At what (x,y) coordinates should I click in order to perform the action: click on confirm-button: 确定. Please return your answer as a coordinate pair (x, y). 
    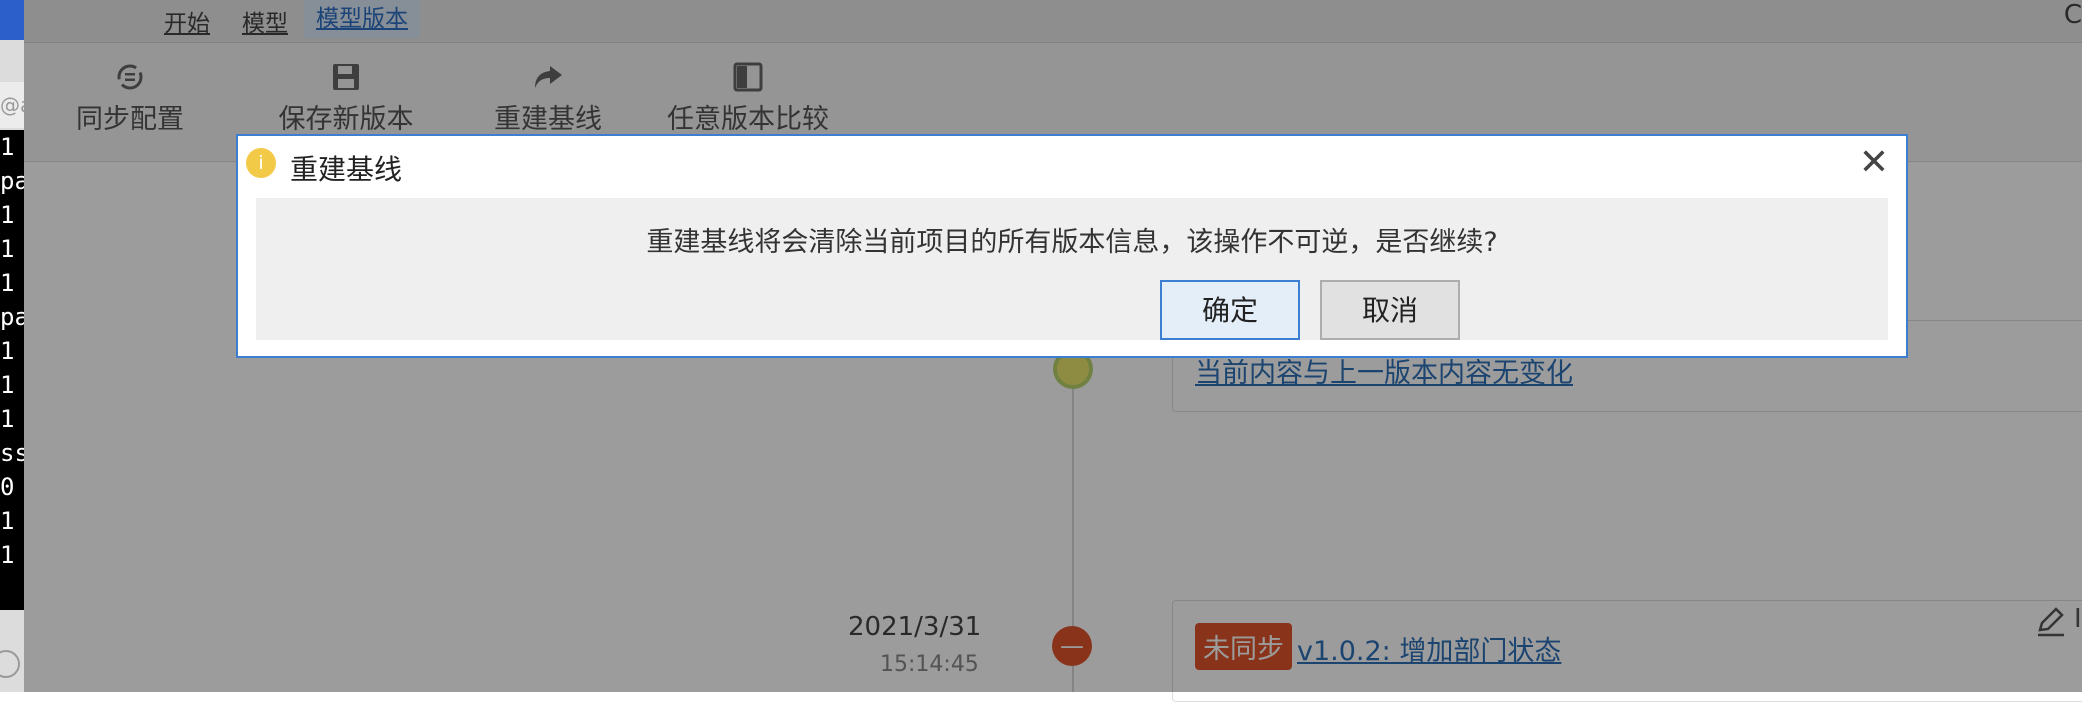
    Looking at the image, I should click on (1230, 310).